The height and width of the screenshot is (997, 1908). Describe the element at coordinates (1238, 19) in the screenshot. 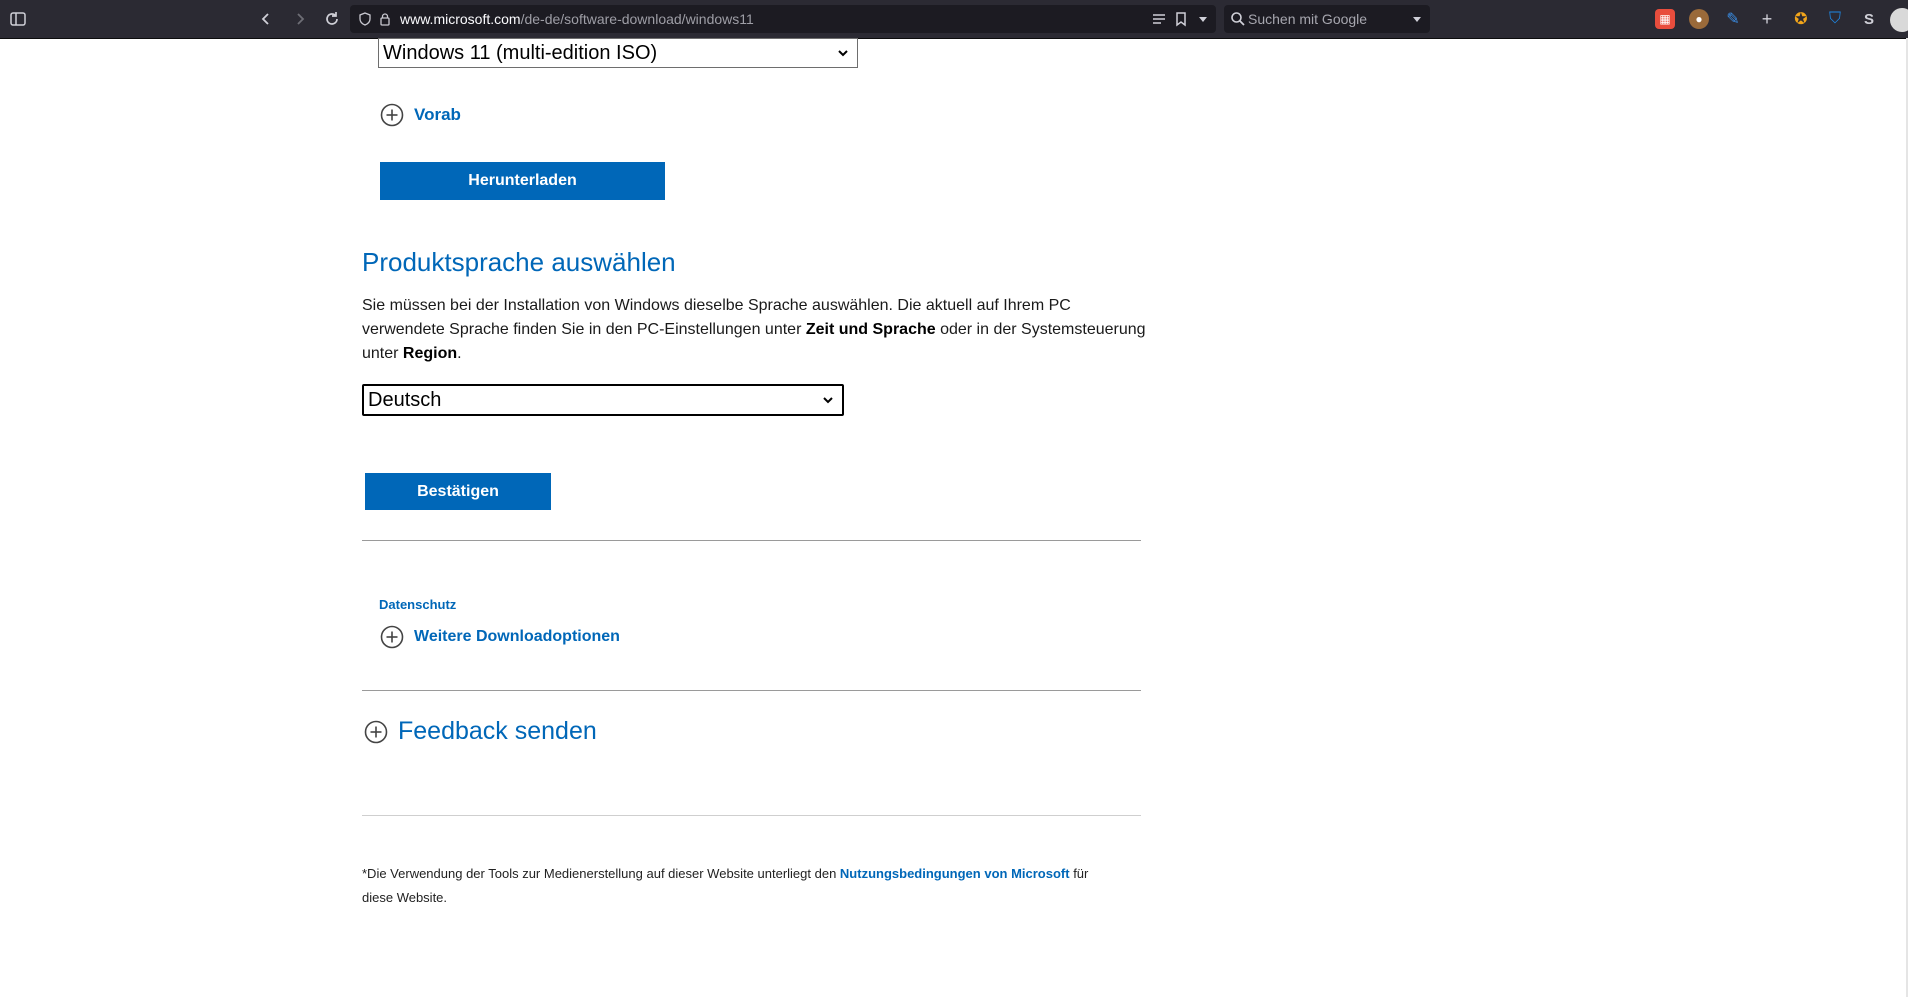

I see `search-icon` at that location.